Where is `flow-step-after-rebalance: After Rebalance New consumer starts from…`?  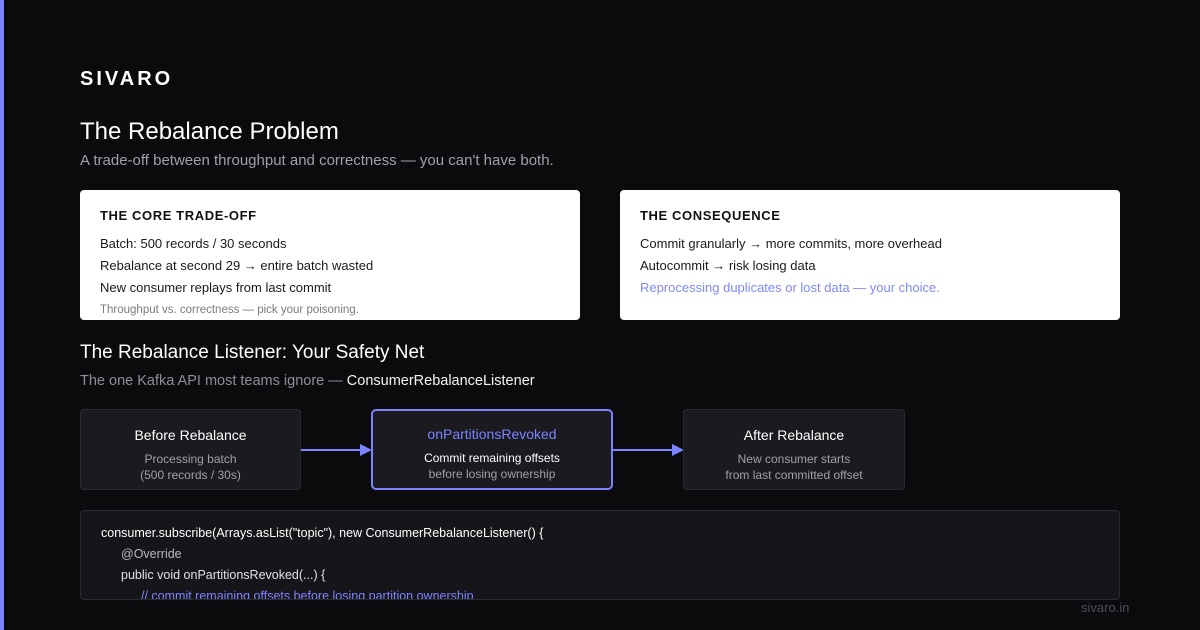 flow-step-after-rebalance: After Rebalance New consumer starts from… is located at coordinates (794, 449).